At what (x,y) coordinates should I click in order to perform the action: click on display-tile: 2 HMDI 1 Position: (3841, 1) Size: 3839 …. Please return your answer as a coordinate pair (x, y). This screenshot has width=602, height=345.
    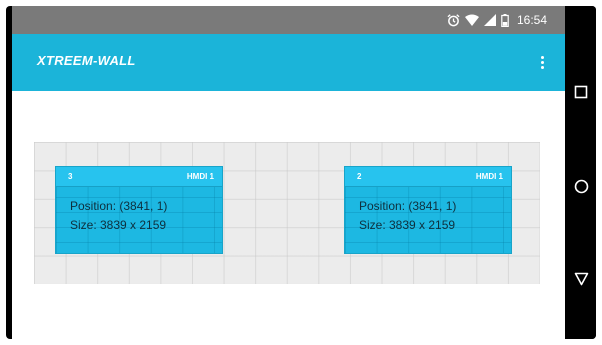
    Looking at the image, I should click on (428, 210).